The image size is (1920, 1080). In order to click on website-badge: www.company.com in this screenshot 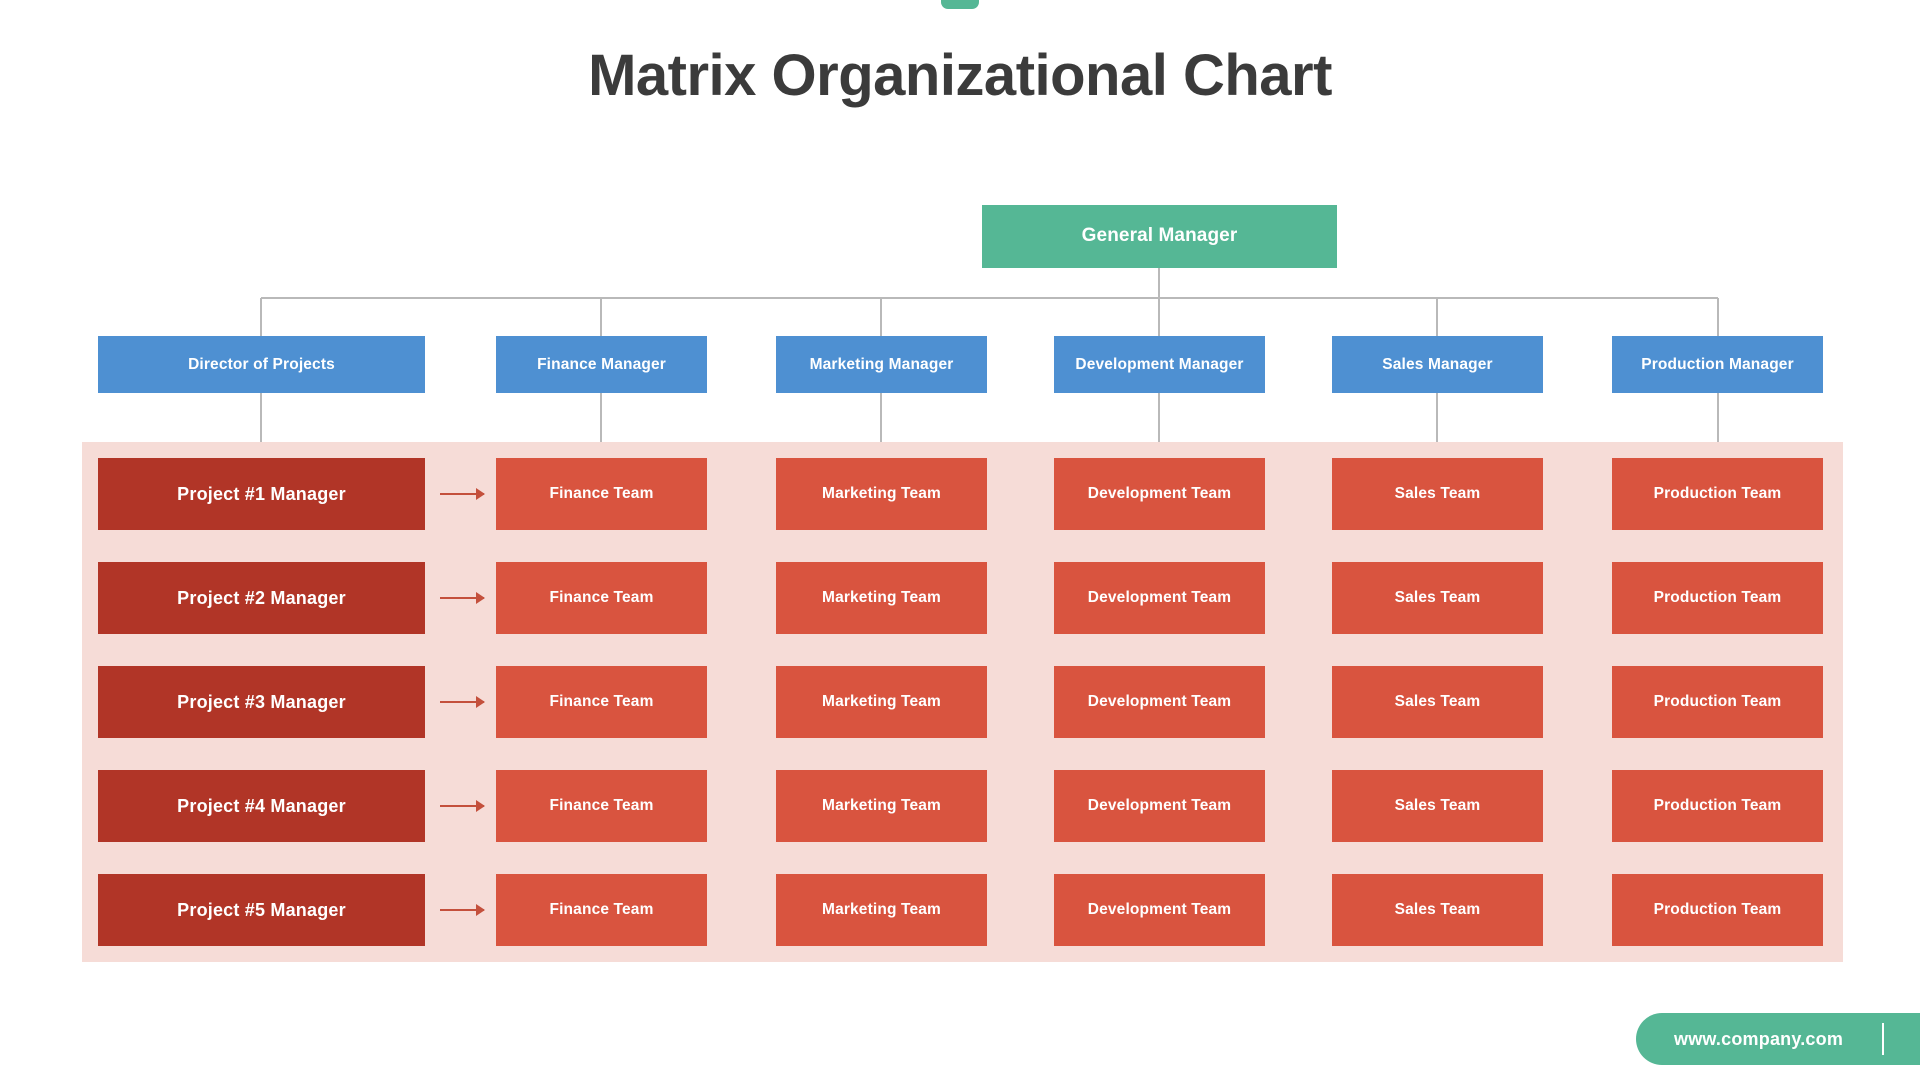, I will do `click(1778, 1039)`.